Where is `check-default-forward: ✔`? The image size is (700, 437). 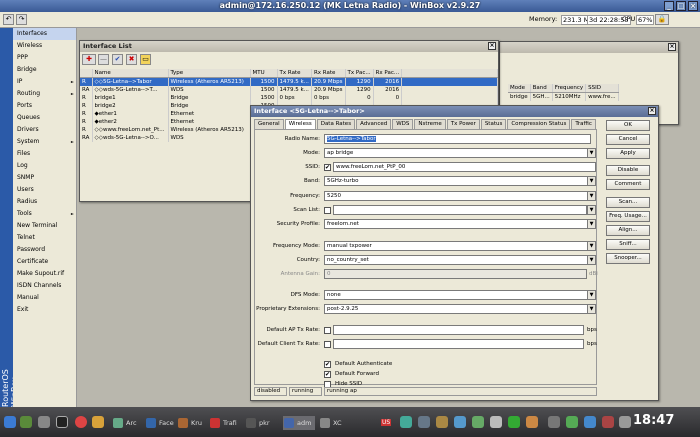 check-default-forward: ✔ is located at coordinates (327, 374).